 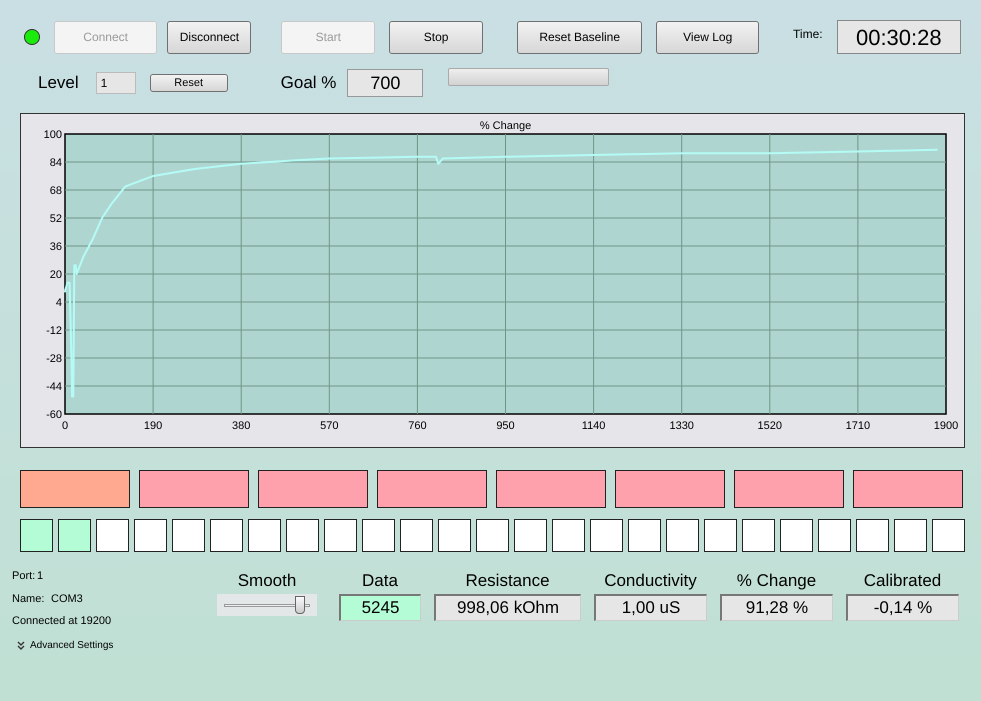 What do you see at coordinates (770, 426) in the screenshot?
I see `x-tick-label: 1520` at bounding box center [770, 426].